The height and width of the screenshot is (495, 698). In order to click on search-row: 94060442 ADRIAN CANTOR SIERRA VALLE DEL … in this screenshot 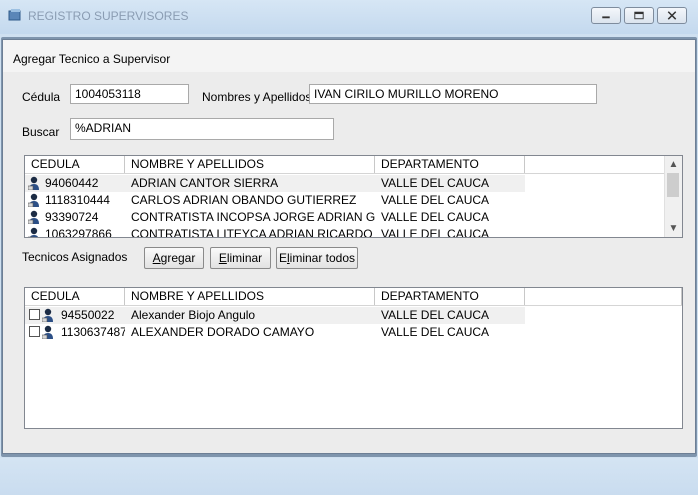, I will do `click(275, 183)`.